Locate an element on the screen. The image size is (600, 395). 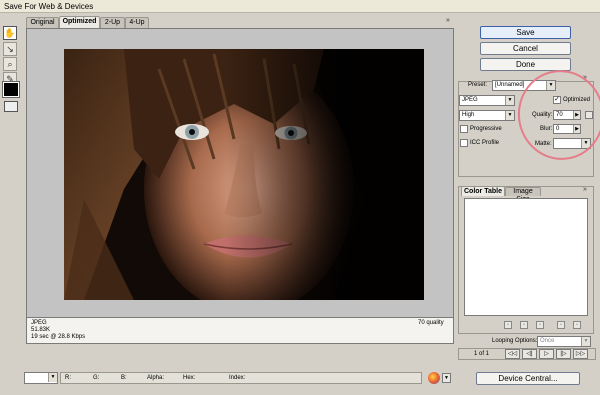
last-frame-button: ▷▷ is located at coordinates (580, 354).